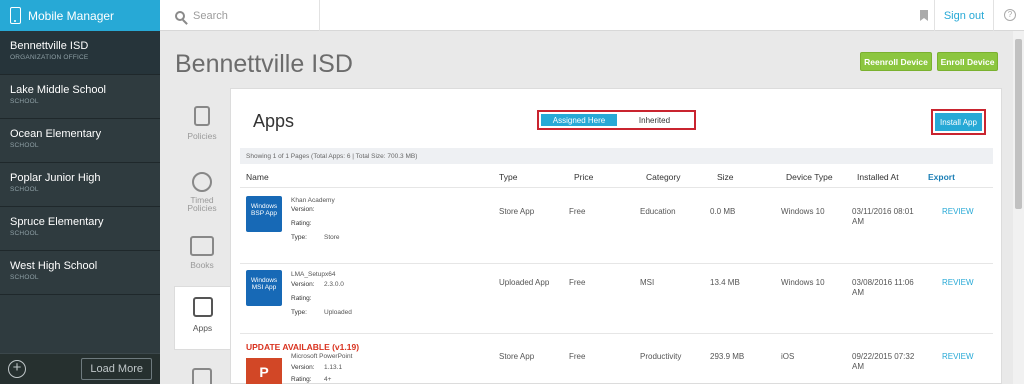 This screenshot has height=384, width=1024. What do you see at coordinates (202, 307) in the screenshot?
I see `apps-icon` at bounding box center [202, 307].